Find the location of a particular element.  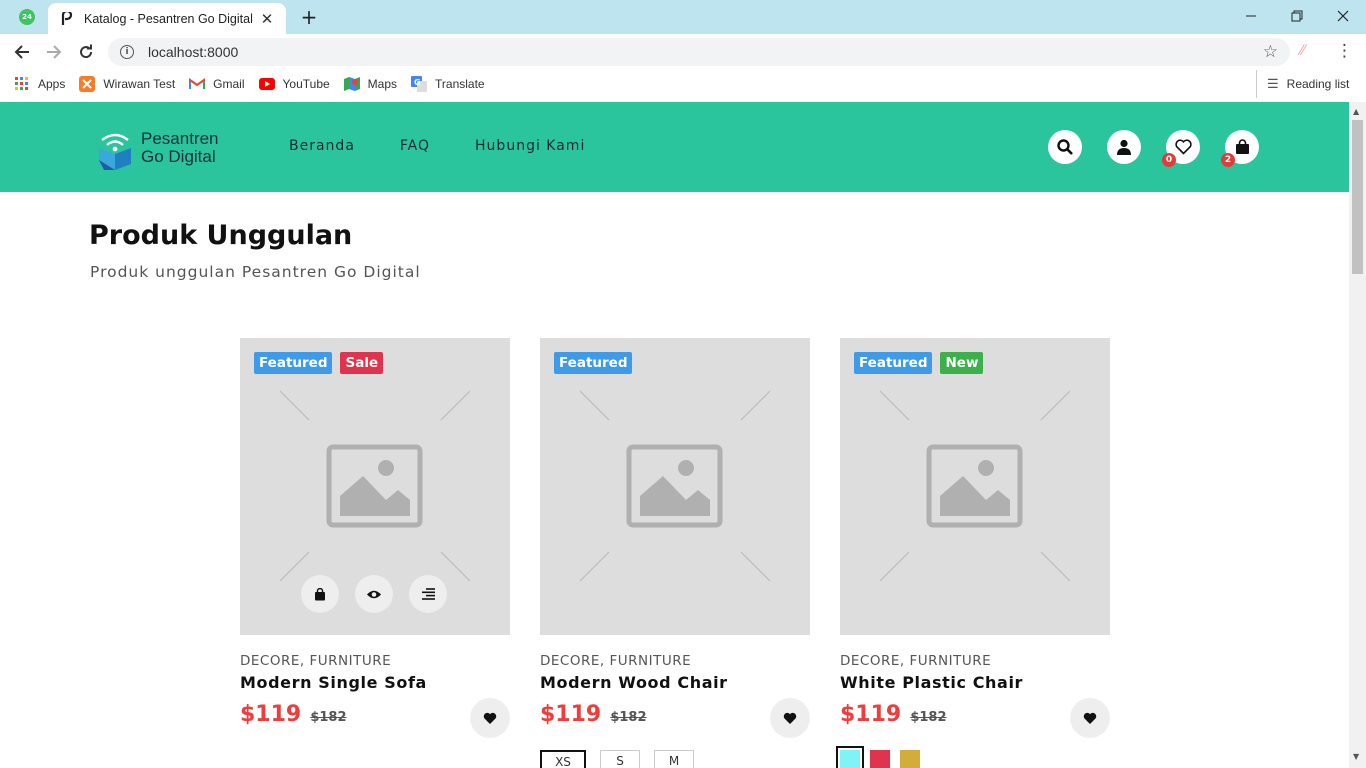

reading-list-icon: ☰ is located at coordinates (1273, 83).